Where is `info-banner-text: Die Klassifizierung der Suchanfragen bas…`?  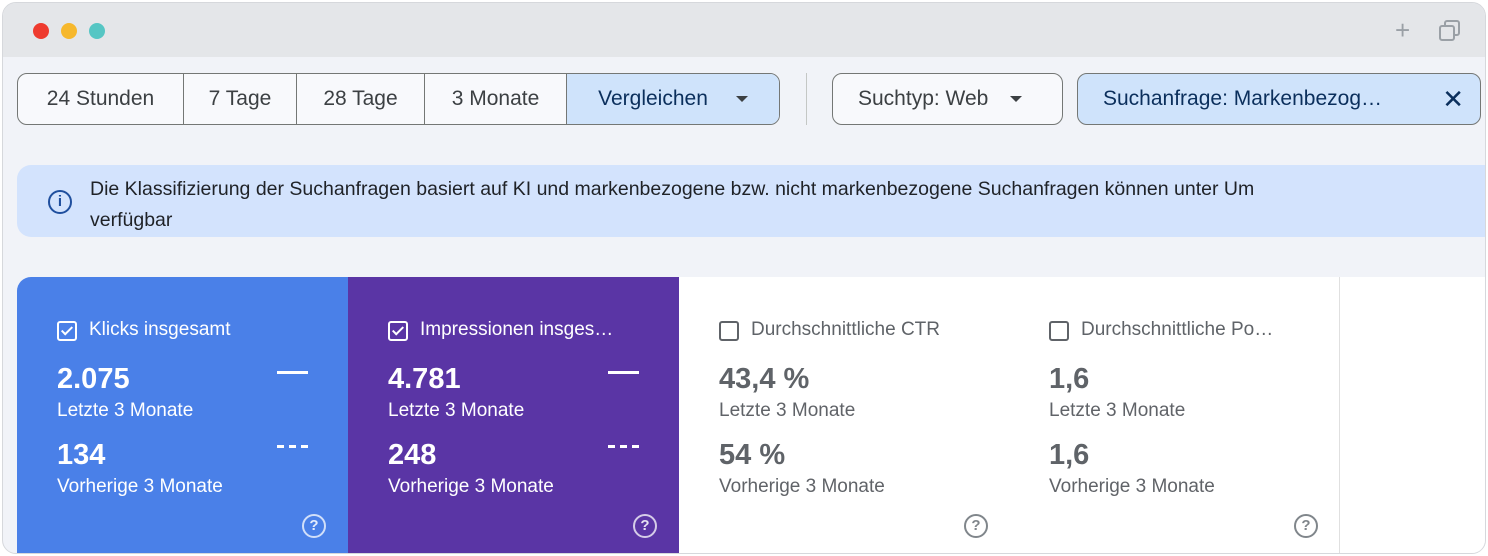 info-banner-text: Die Klassifizierung der Suchanfragen bas… is located at coordinates (787, 205).